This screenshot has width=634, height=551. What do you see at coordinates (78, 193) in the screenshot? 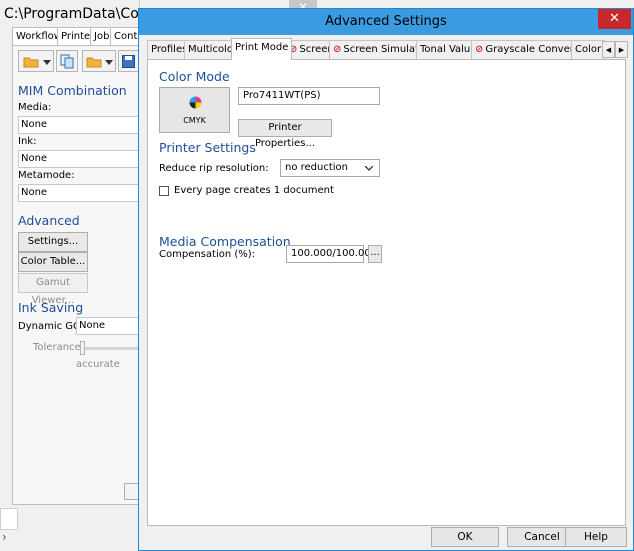
I see `metamode-select: None` at bounding box center [78, 193].